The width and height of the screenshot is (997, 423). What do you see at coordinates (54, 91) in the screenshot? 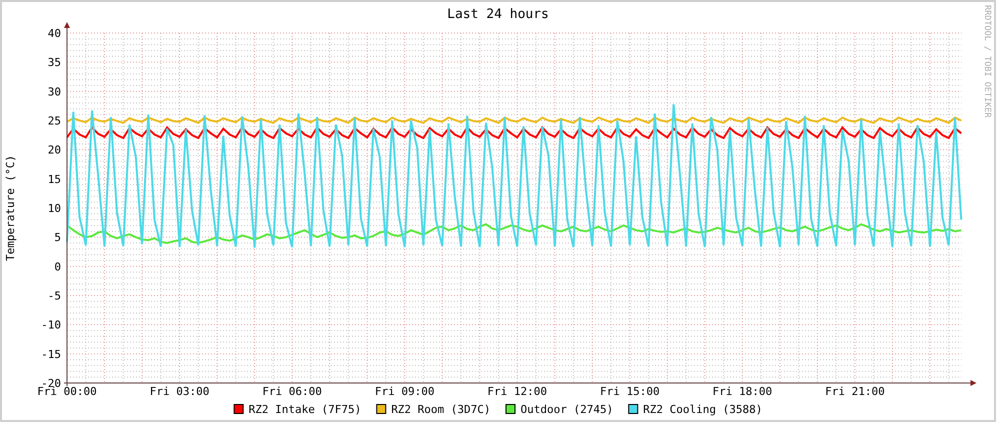
I see `y-tick-label: 30` at bounding box center [54, 91].